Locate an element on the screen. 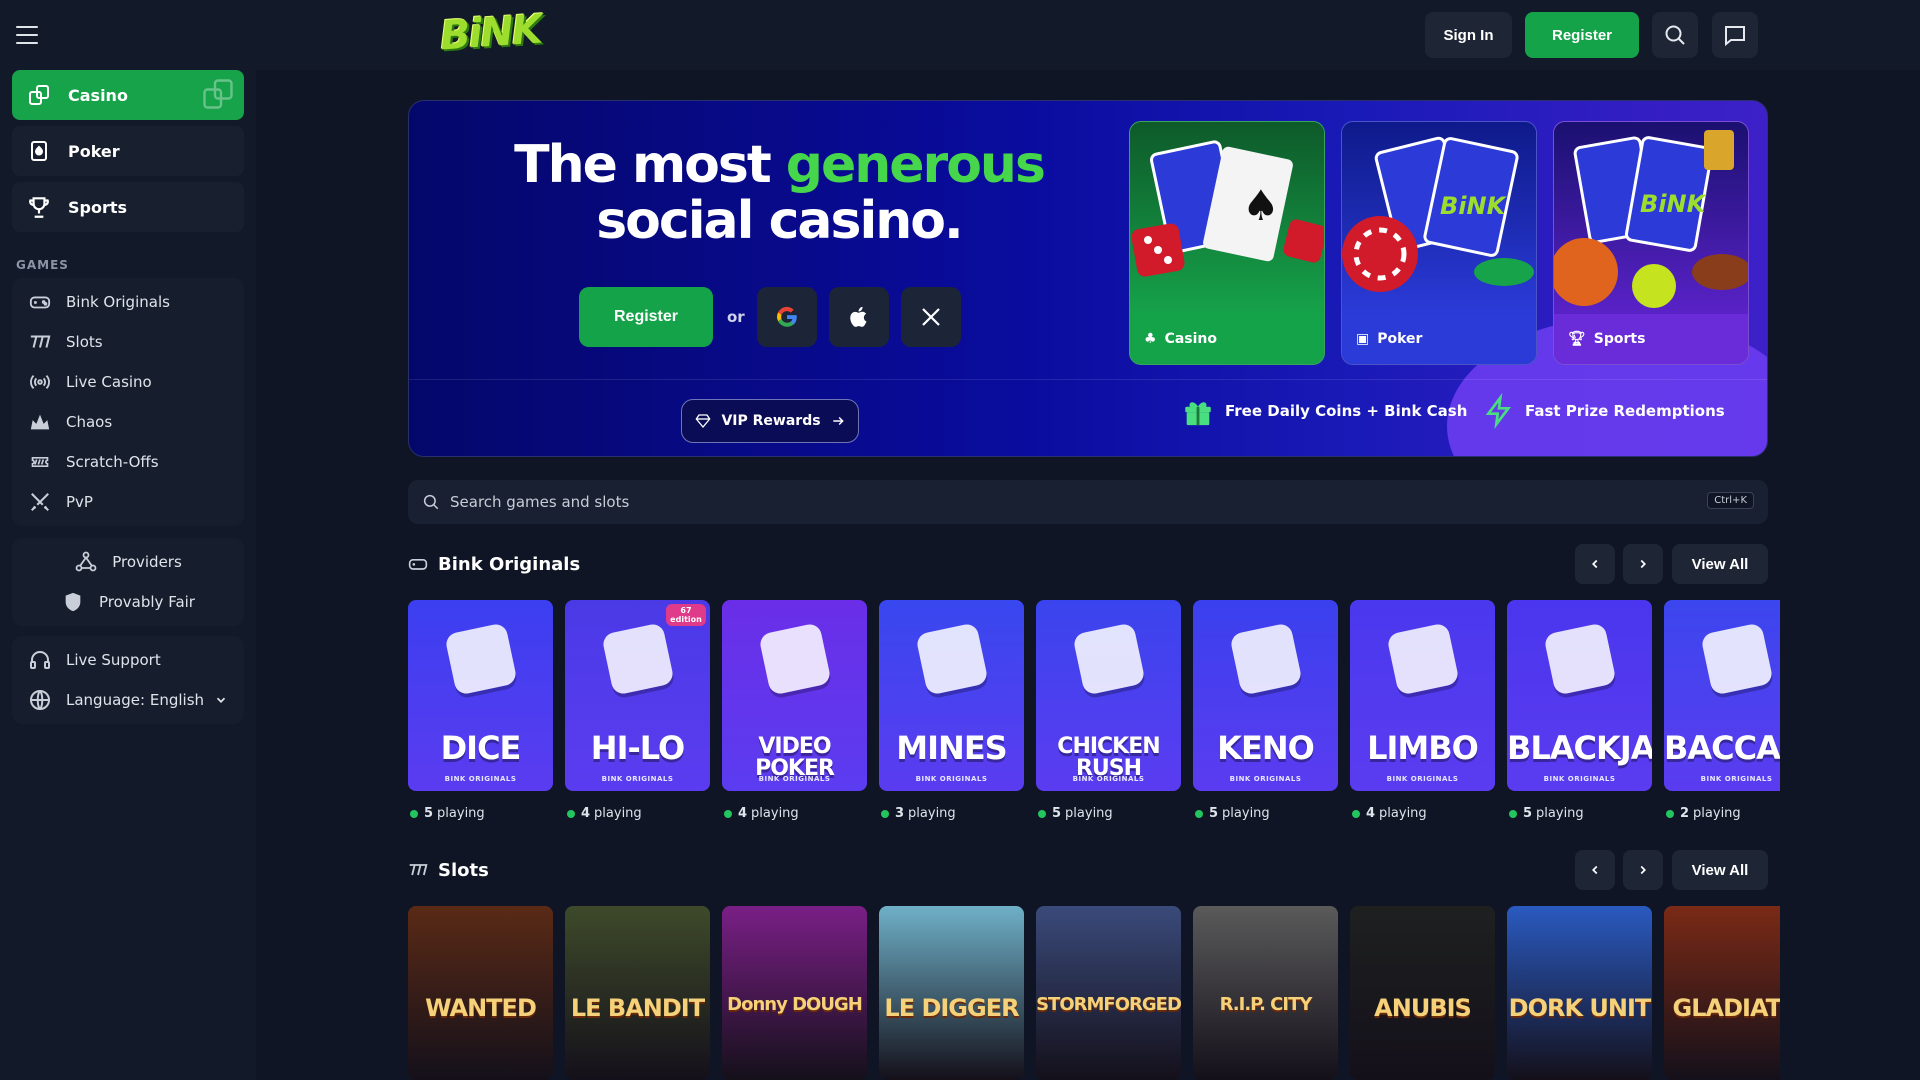 The width and height of the screenshot is (1920, 1080). vip-rewards-button: VIP Rewards is located at coordinates (770, 421).